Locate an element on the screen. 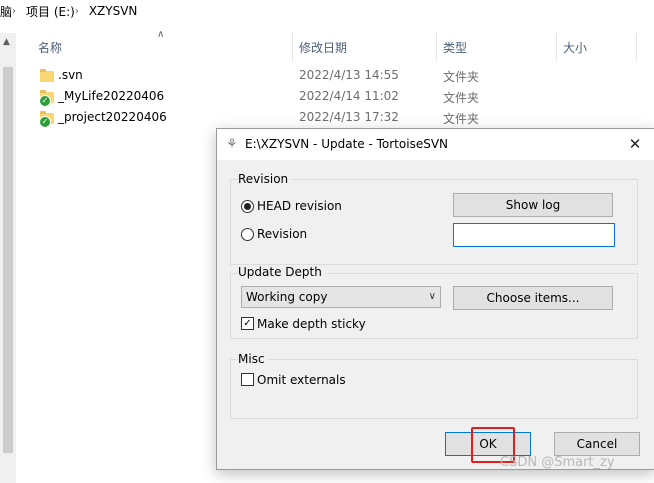 The height and width of the screenshot is (483, 654). column-header-date: 修改日期 is located at coordinates (323, 47).